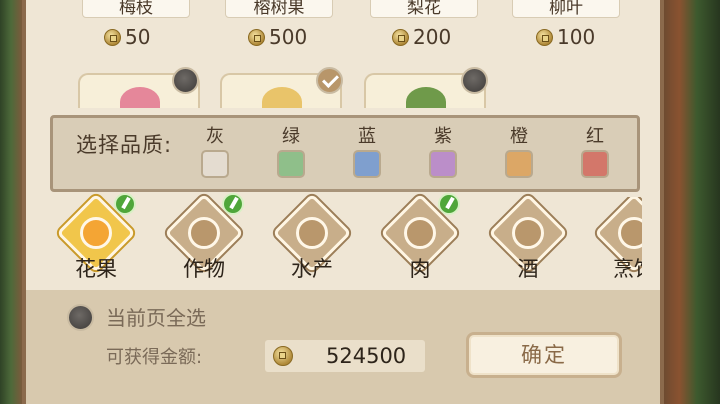 Image resolution: width=720 pixels, height=404 pixels. What do you see at coordinates (528, 269) in the screenshot?
I see `category-label: 酒` at bounding box center [528, 269].